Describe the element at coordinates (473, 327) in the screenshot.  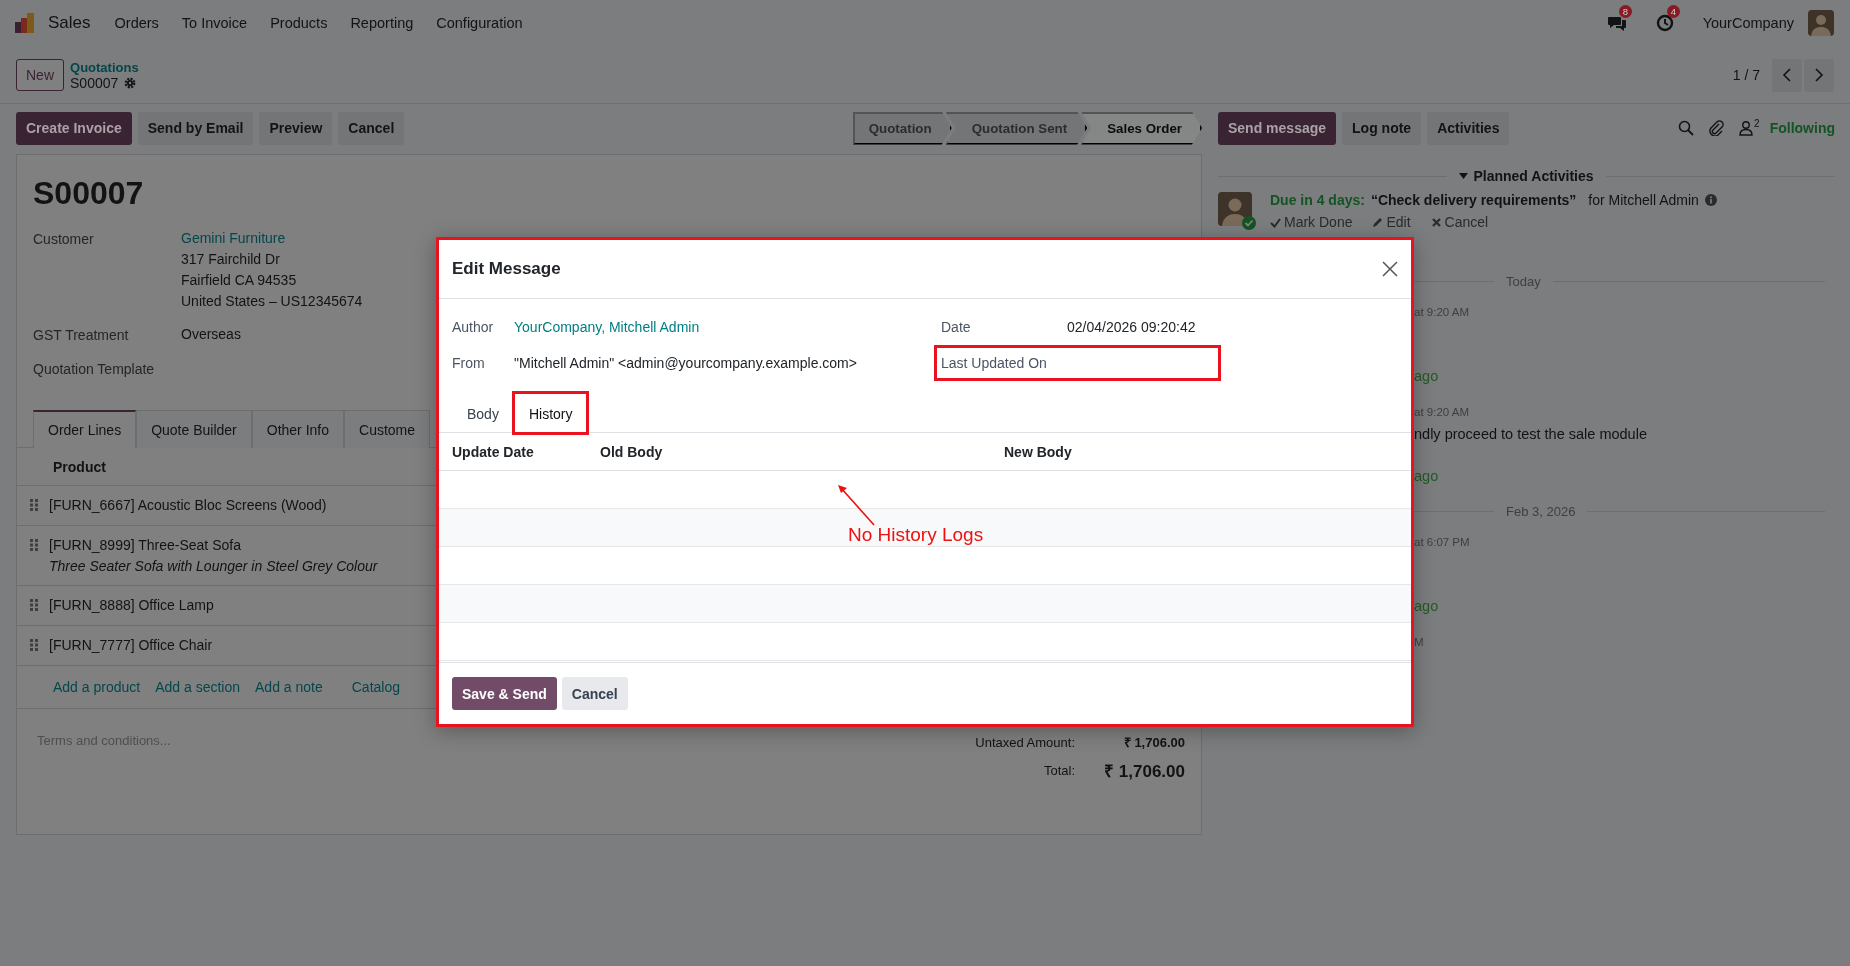
I see `field-label: Author` at that location.